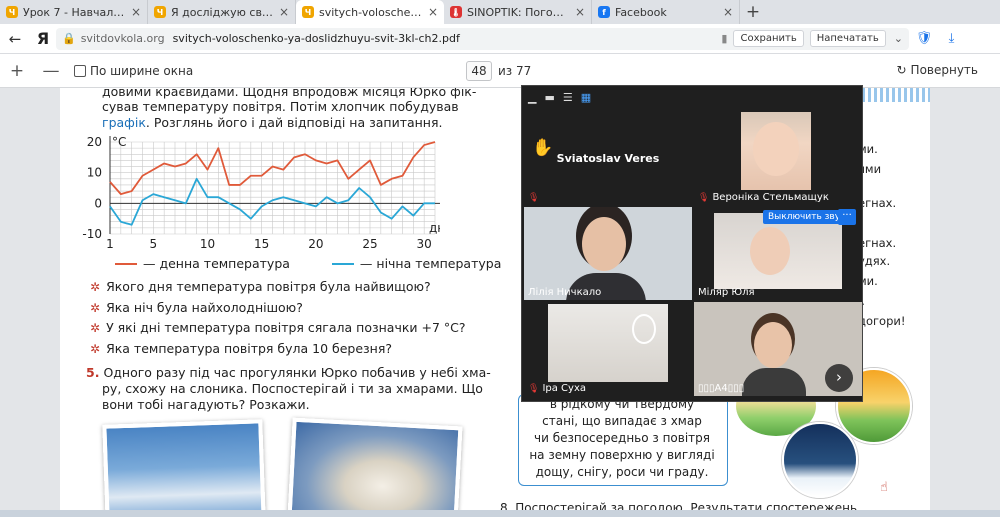  Describe the element at coordinates (924, 38) in the screenshot. I see `shield-icon: 🛡` at that location.